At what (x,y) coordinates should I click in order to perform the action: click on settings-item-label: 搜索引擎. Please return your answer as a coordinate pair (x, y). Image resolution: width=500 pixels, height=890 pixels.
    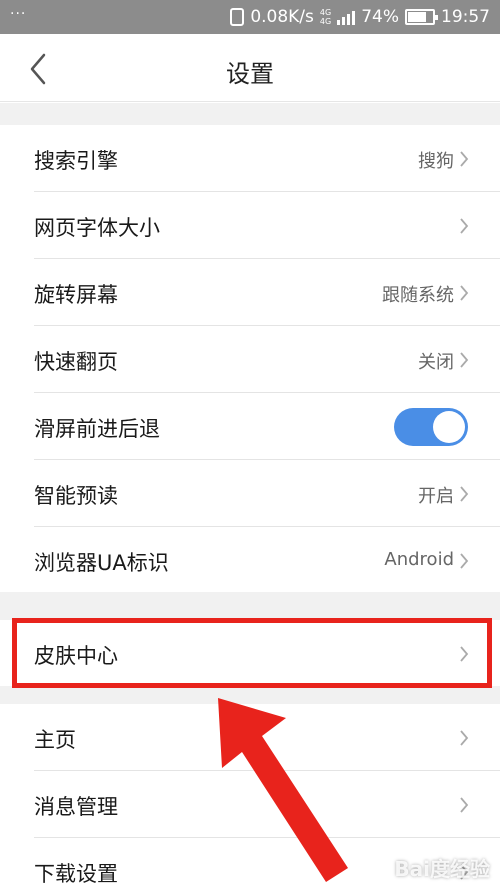
    Looking at the image, I should click on (76, 161).